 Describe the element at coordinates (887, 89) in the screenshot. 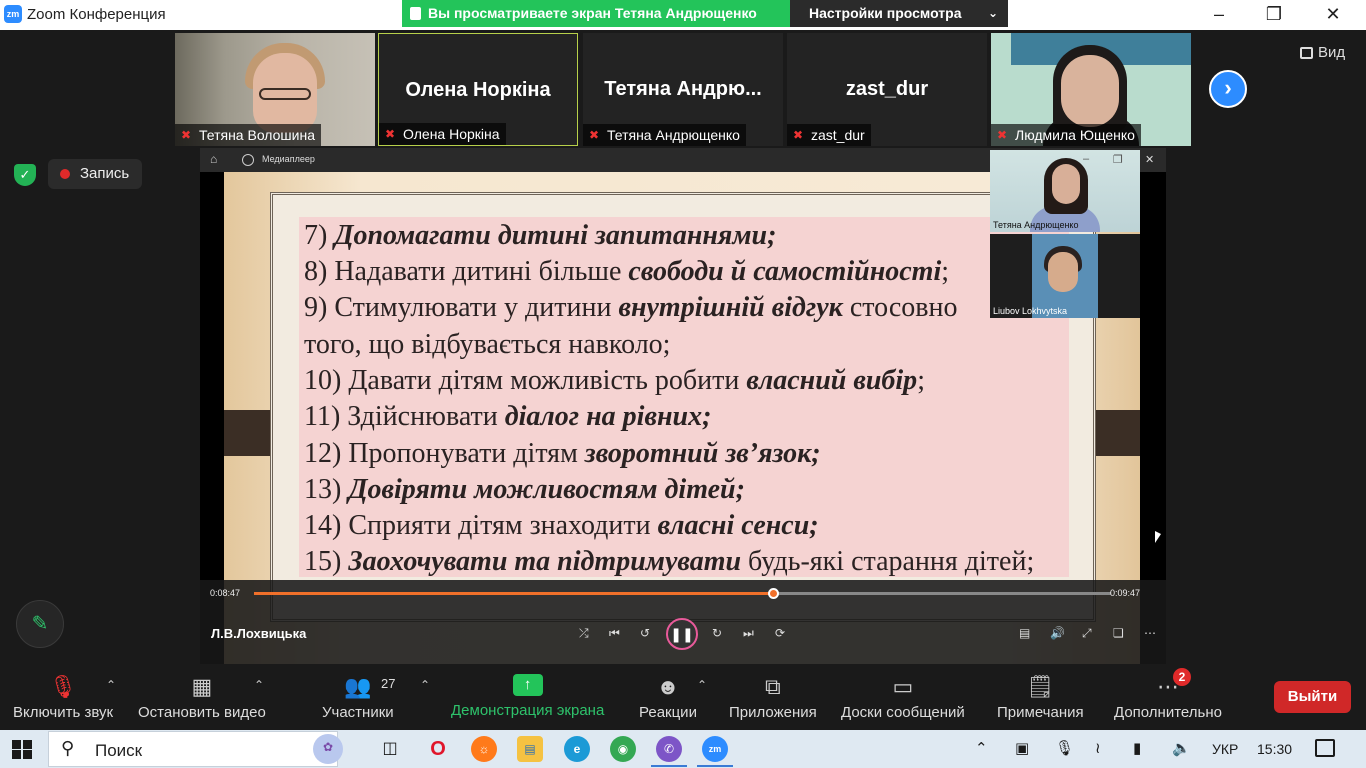

I see `participant-tile: zast_dur ✖ zast_dur` at that location.